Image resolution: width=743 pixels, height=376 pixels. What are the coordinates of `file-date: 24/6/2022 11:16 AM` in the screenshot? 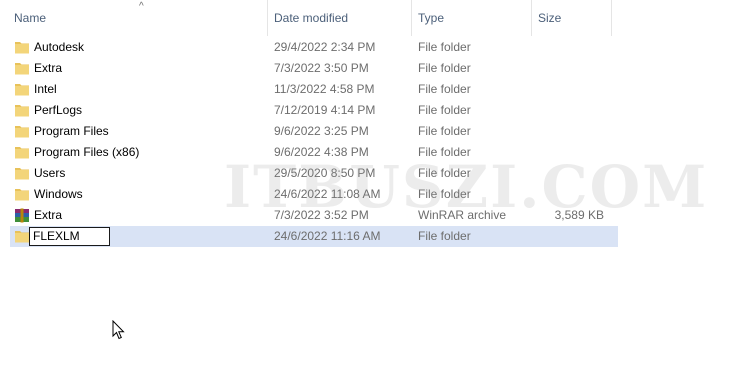 It's located at (327, 236).